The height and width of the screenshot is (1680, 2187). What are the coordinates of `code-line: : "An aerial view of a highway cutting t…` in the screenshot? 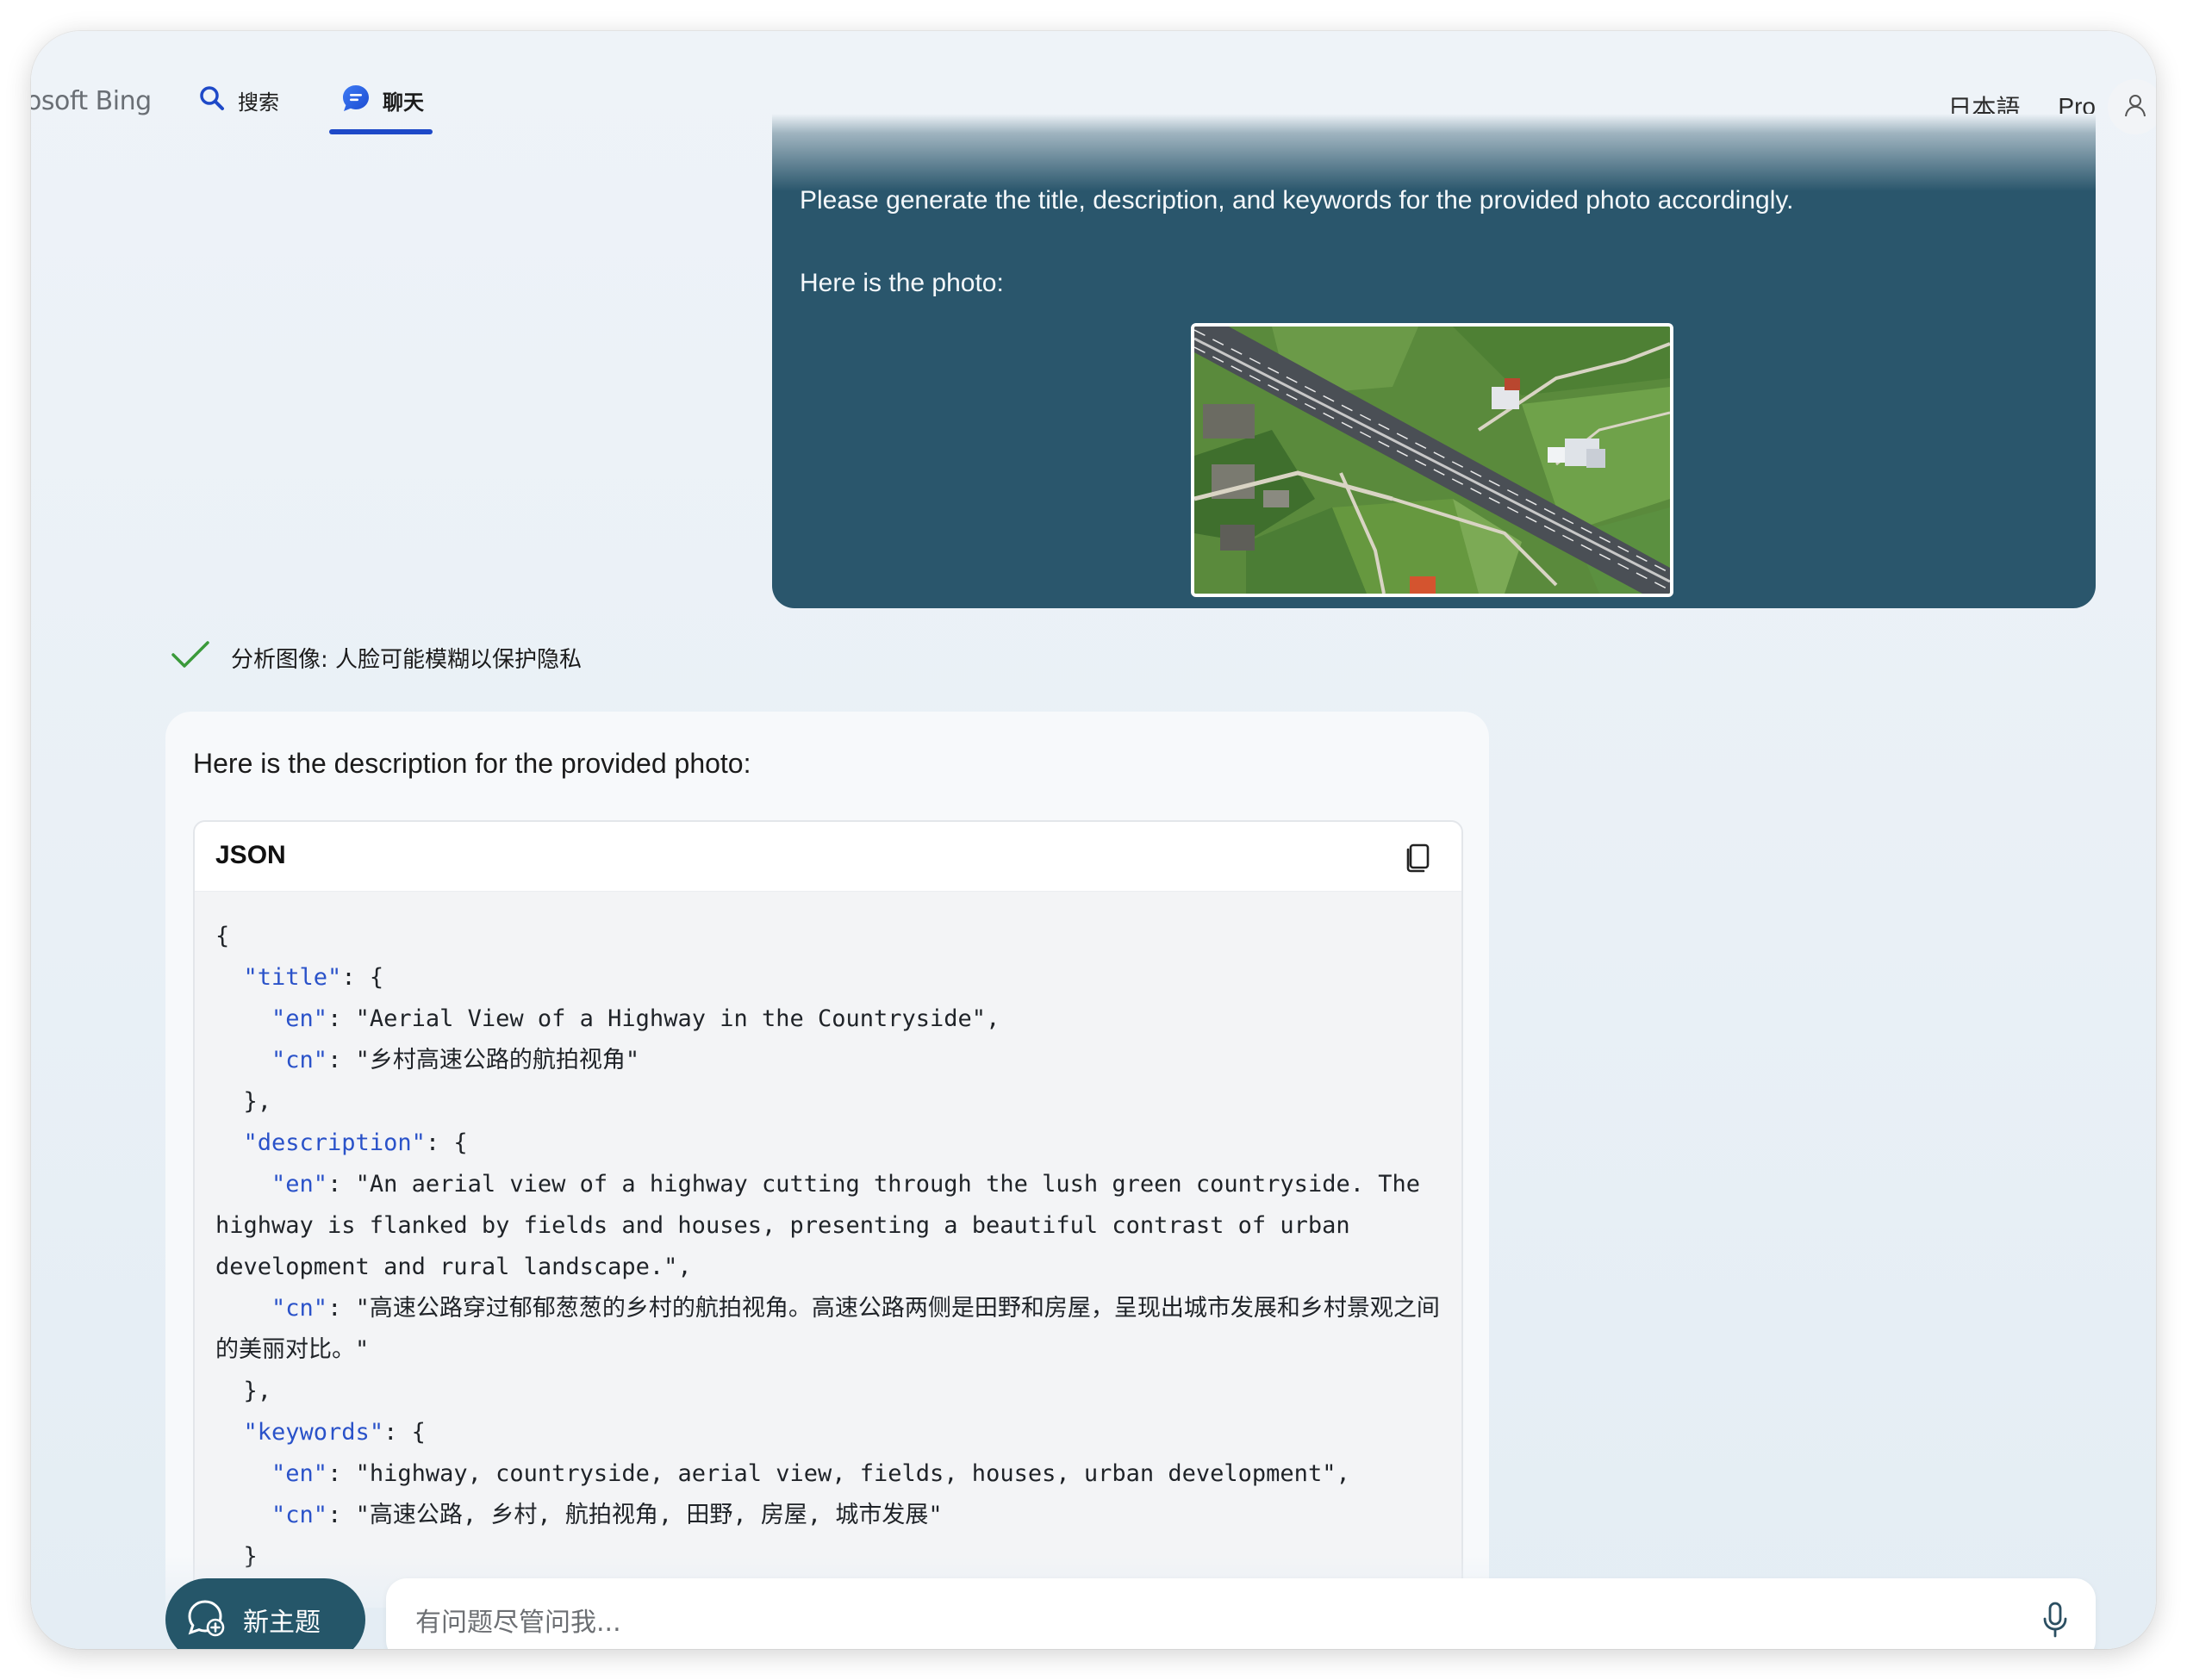 It's located at (825, 1226).